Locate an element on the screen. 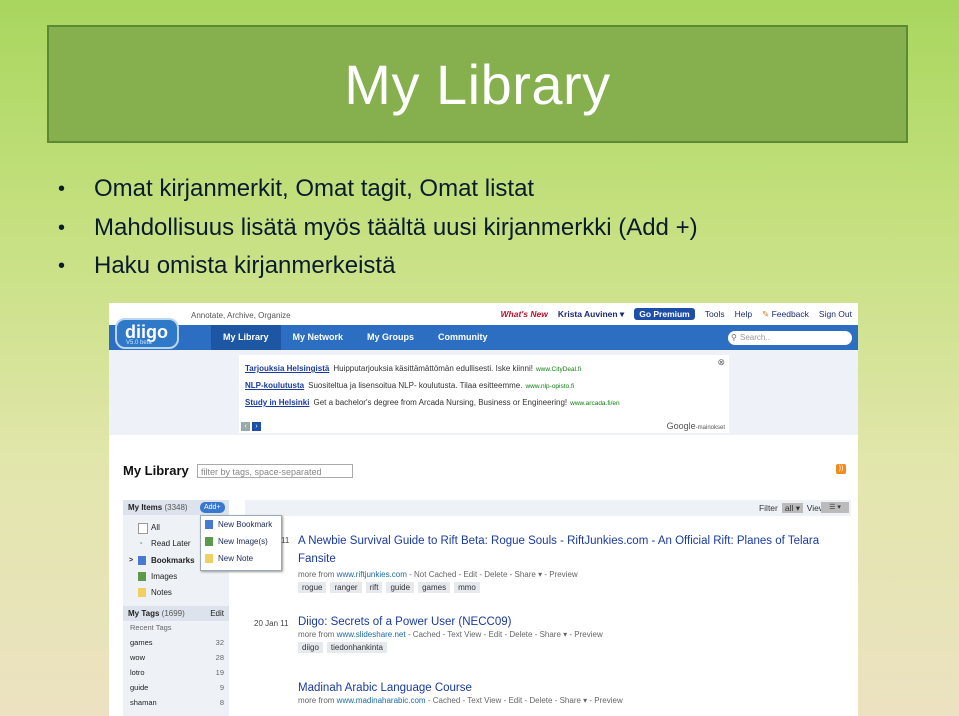  tag-chip: mmo is located at coordinates (467, 587).